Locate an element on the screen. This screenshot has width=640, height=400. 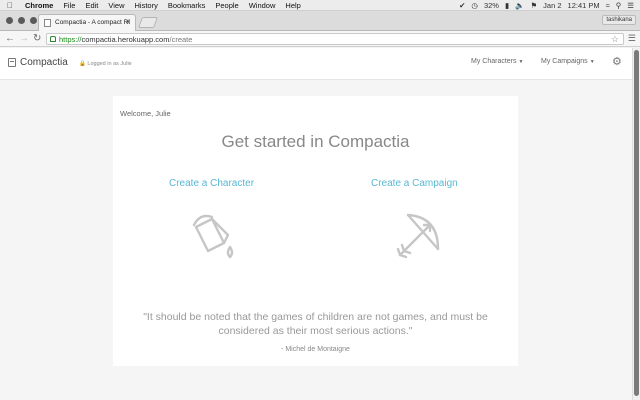
volume-icon: 🔈 is located at coordinates (519, 5).